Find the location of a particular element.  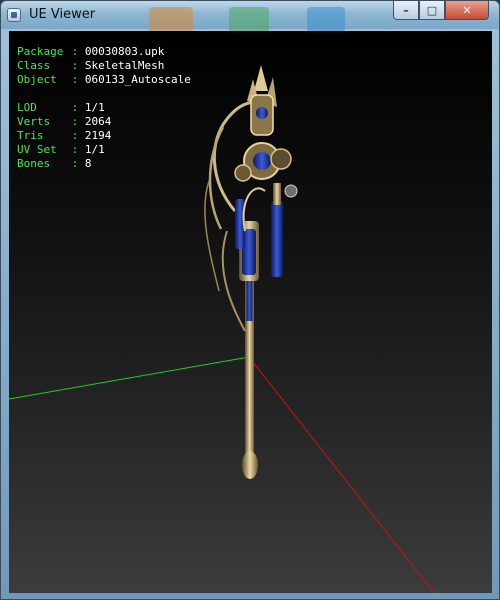

info-verts-row: Verts : 2064 is located at coordinates (64, 121).